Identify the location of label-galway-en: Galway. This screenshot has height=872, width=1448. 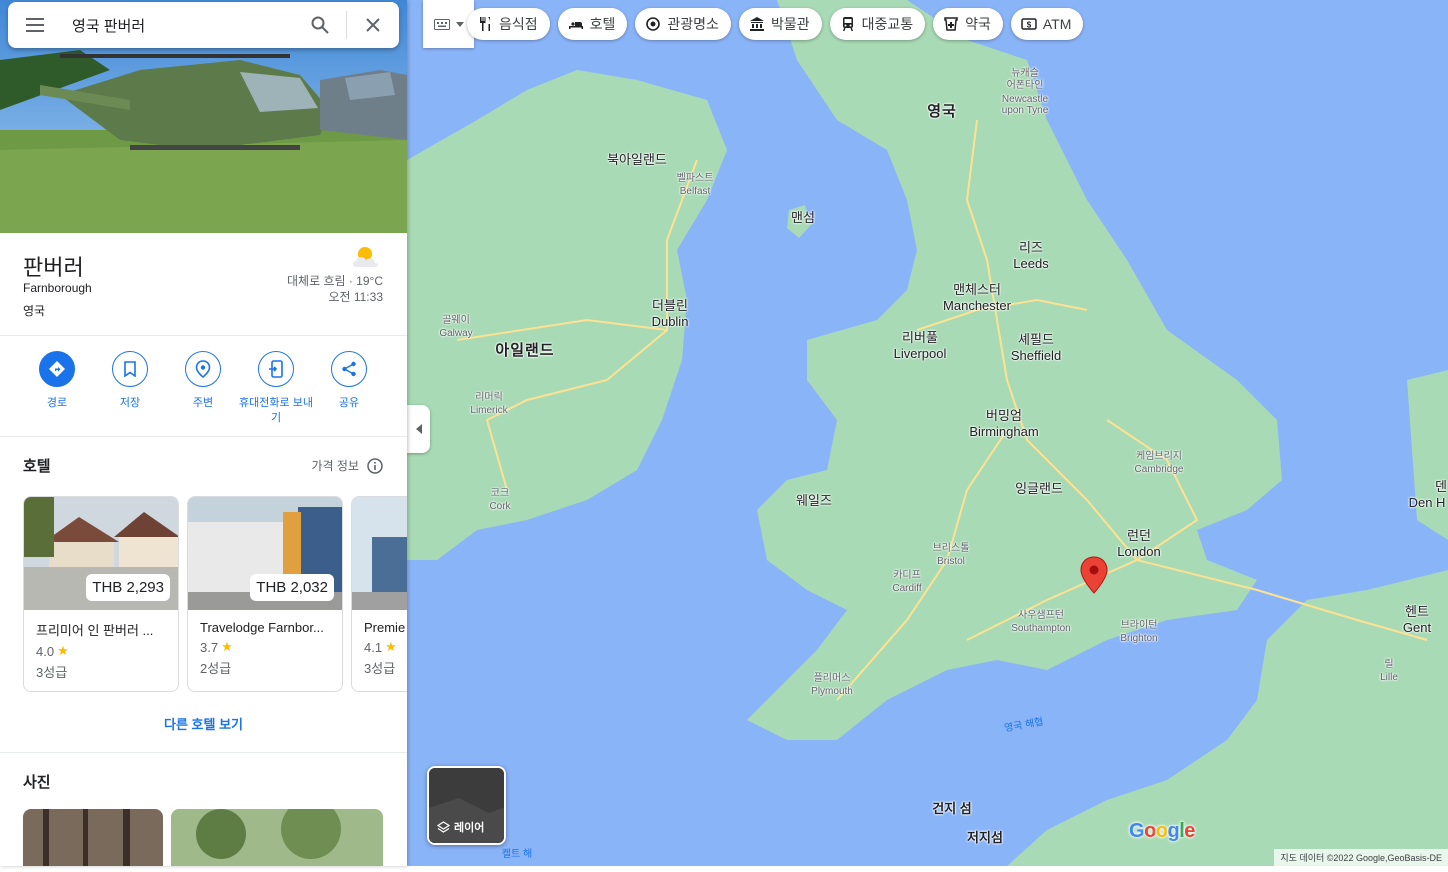
(456, 333).